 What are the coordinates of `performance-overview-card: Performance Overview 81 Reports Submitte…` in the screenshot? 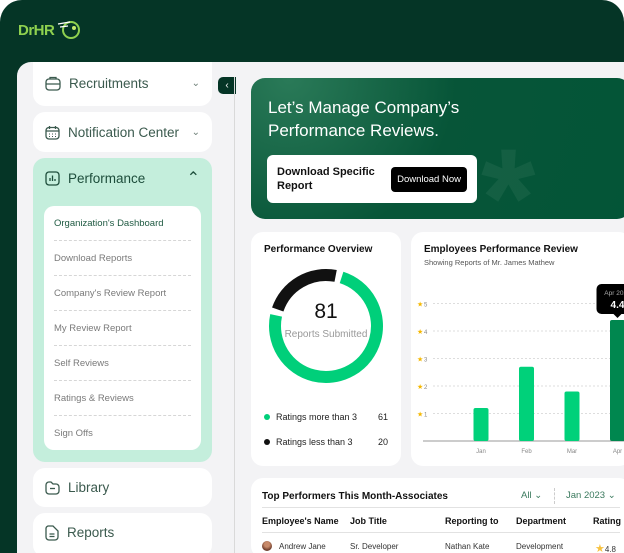 It's located at (326, 349).